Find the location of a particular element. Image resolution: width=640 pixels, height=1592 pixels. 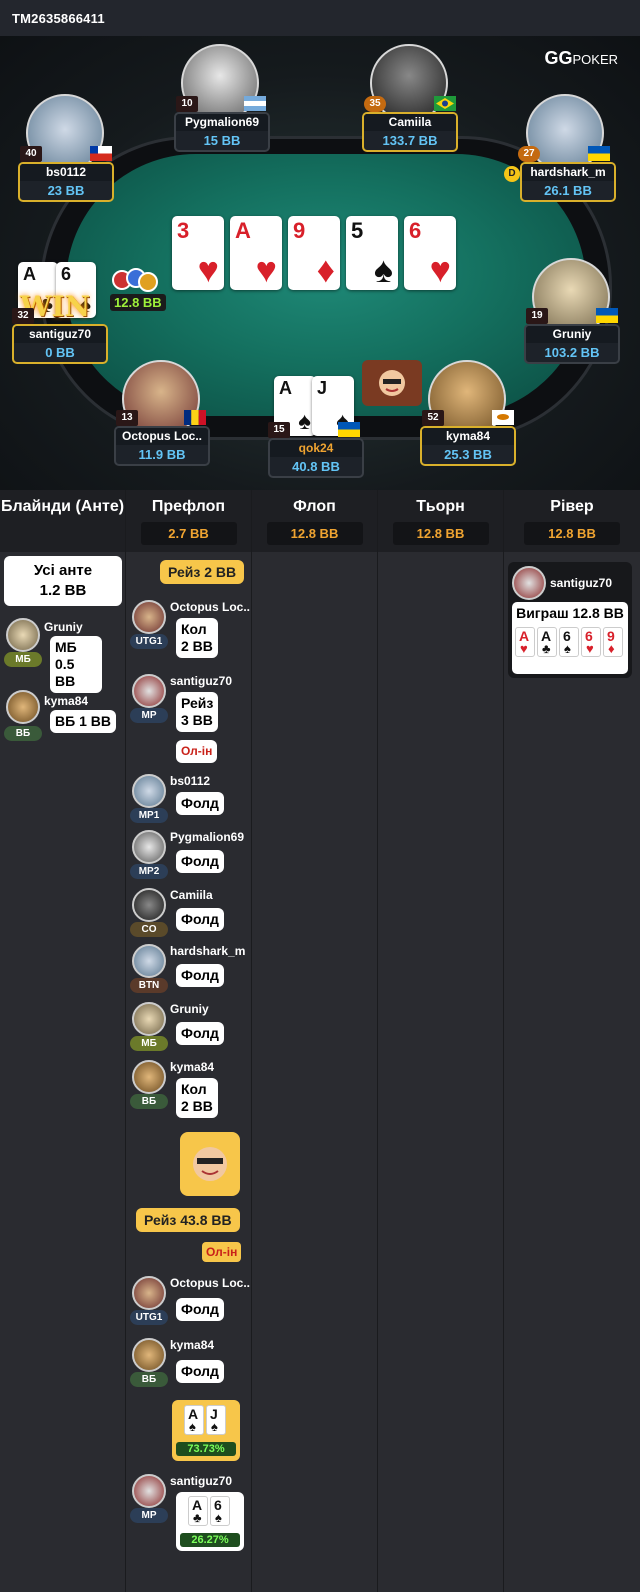

street-header: Тьорн 12.8 BB is located at coordinates (440, 521).